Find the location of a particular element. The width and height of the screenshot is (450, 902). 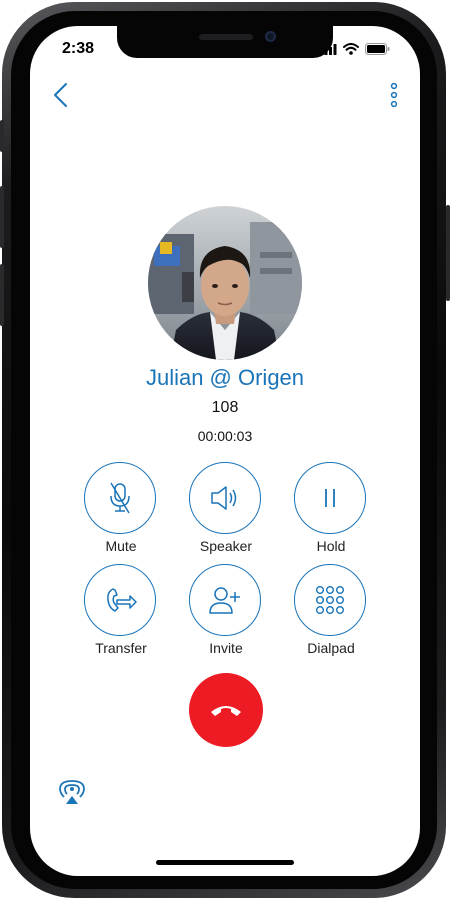

airplay-button is located at coordinates (72, 792).